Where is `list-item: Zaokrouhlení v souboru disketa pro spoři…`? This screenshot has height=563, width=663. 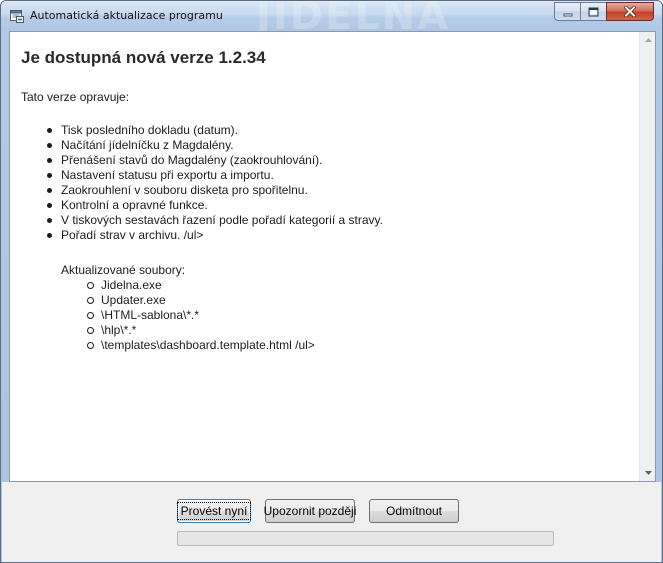
list-item: Zaokrouhlení v souboru disketa pro spoři… is located at coordinates (215, 190).